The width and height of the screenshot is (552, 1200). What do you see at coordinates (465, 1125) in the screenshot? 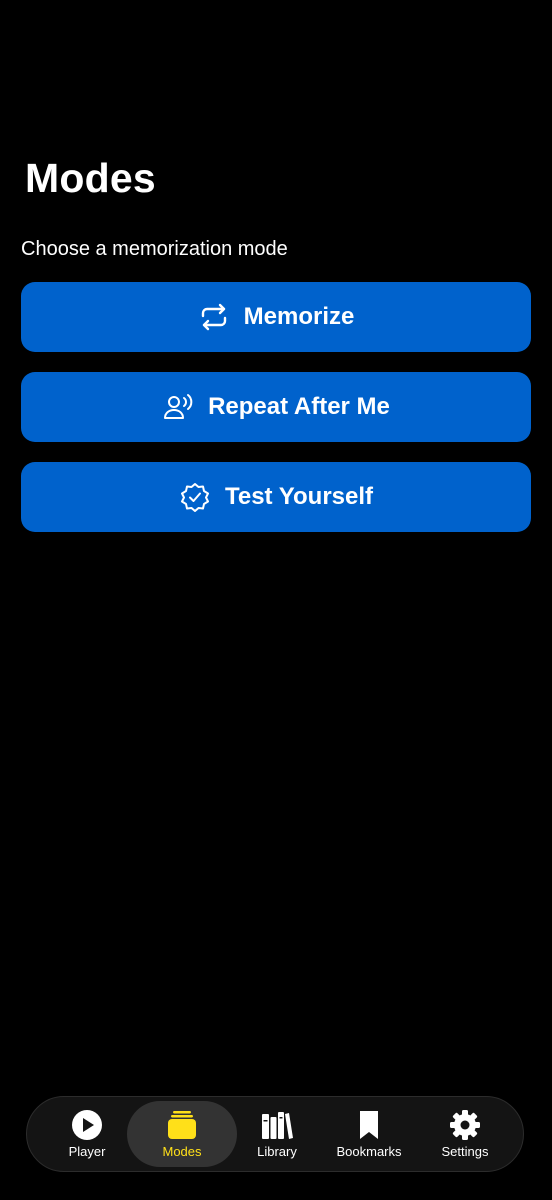
I see `gear-icon` at bounding box center [465, 1125].